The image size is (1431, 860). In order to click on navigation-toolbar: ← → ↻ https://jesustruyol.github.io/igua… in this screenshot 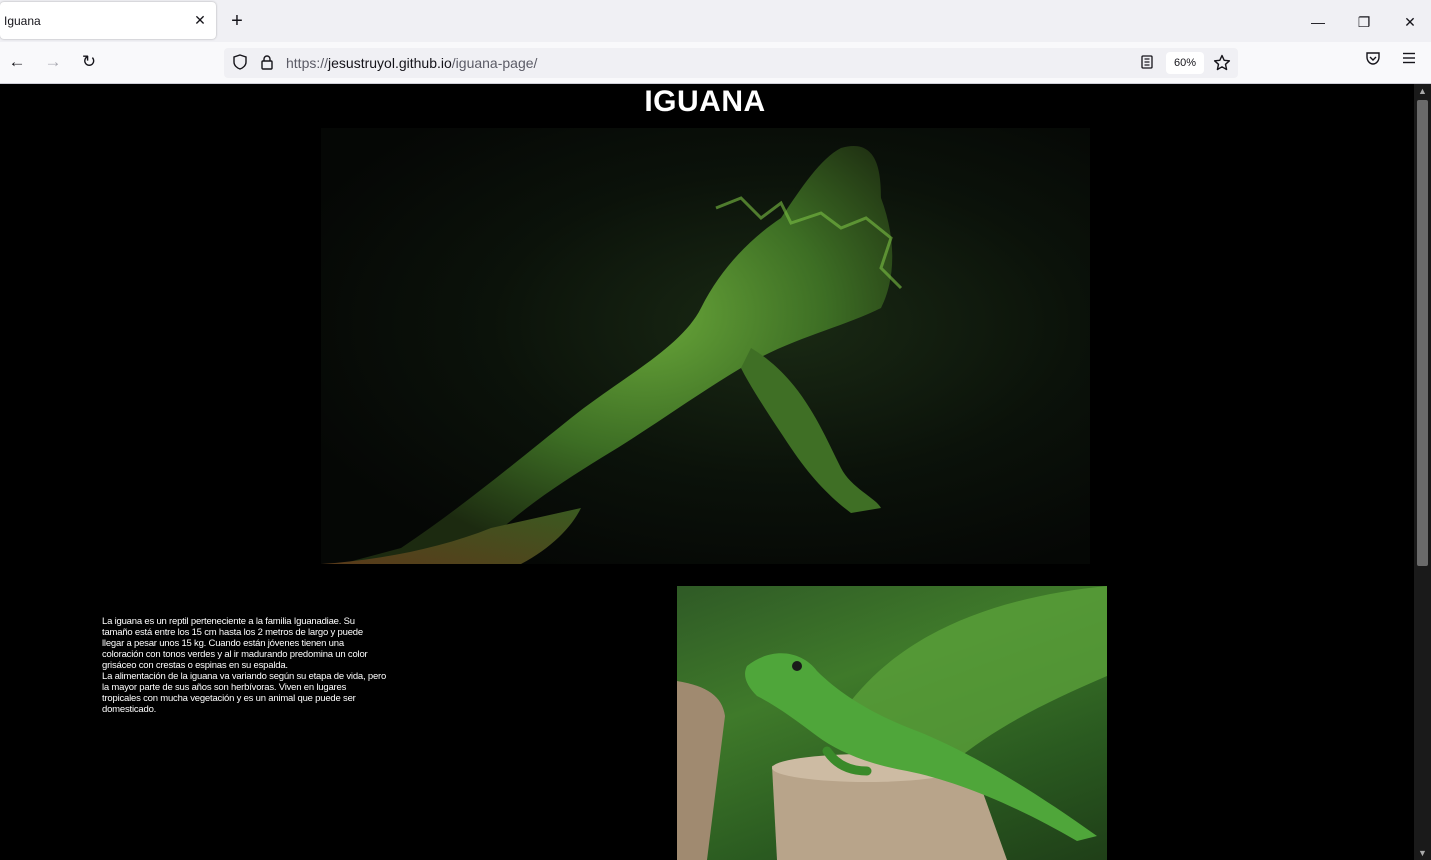, I will do `click(715, 63)`.